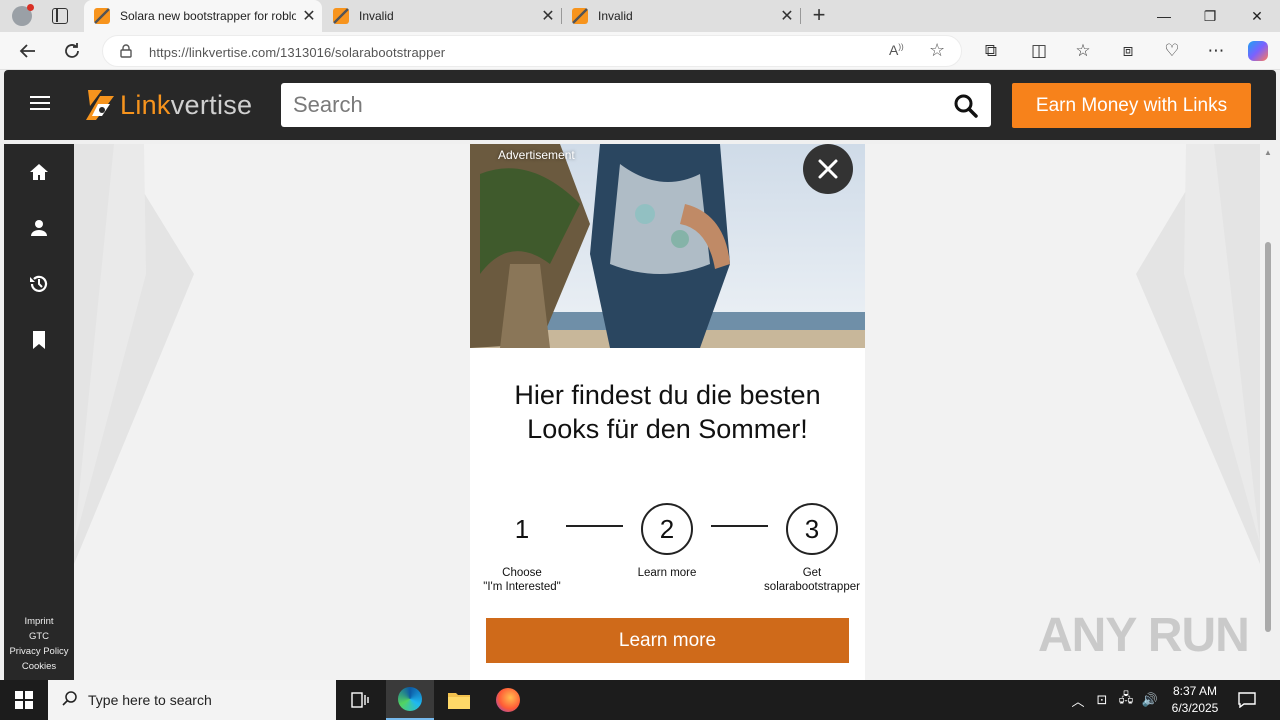 The image size is (1280, 720). I want to click on linkvertise-header: Linkvertise Earn Money with Links, so click(640, 105).